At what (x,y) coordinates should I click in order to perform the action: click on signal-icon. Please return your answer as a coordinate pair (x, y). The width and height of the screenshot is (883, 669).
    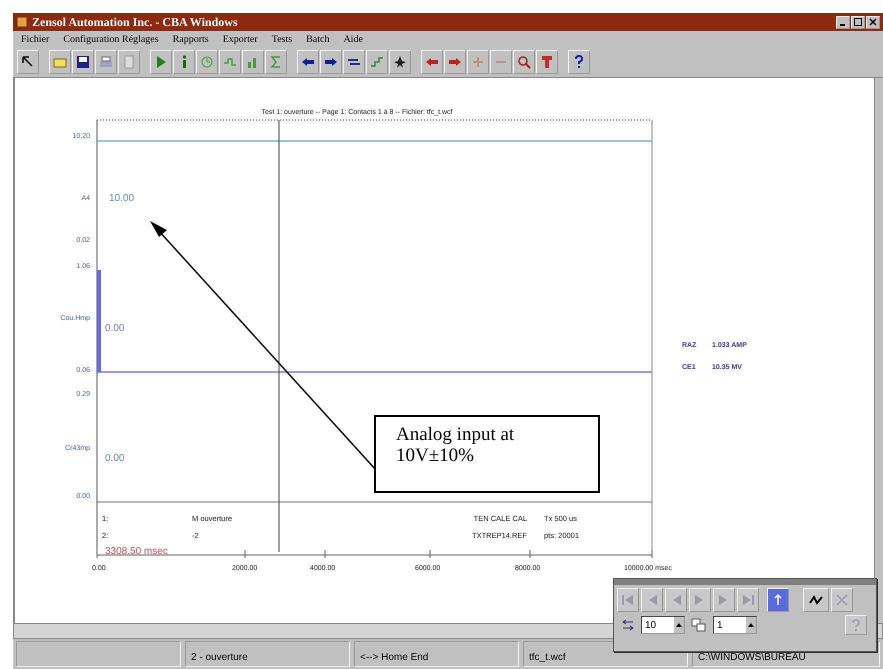
    Looking at the image, I should click on (816, 600).